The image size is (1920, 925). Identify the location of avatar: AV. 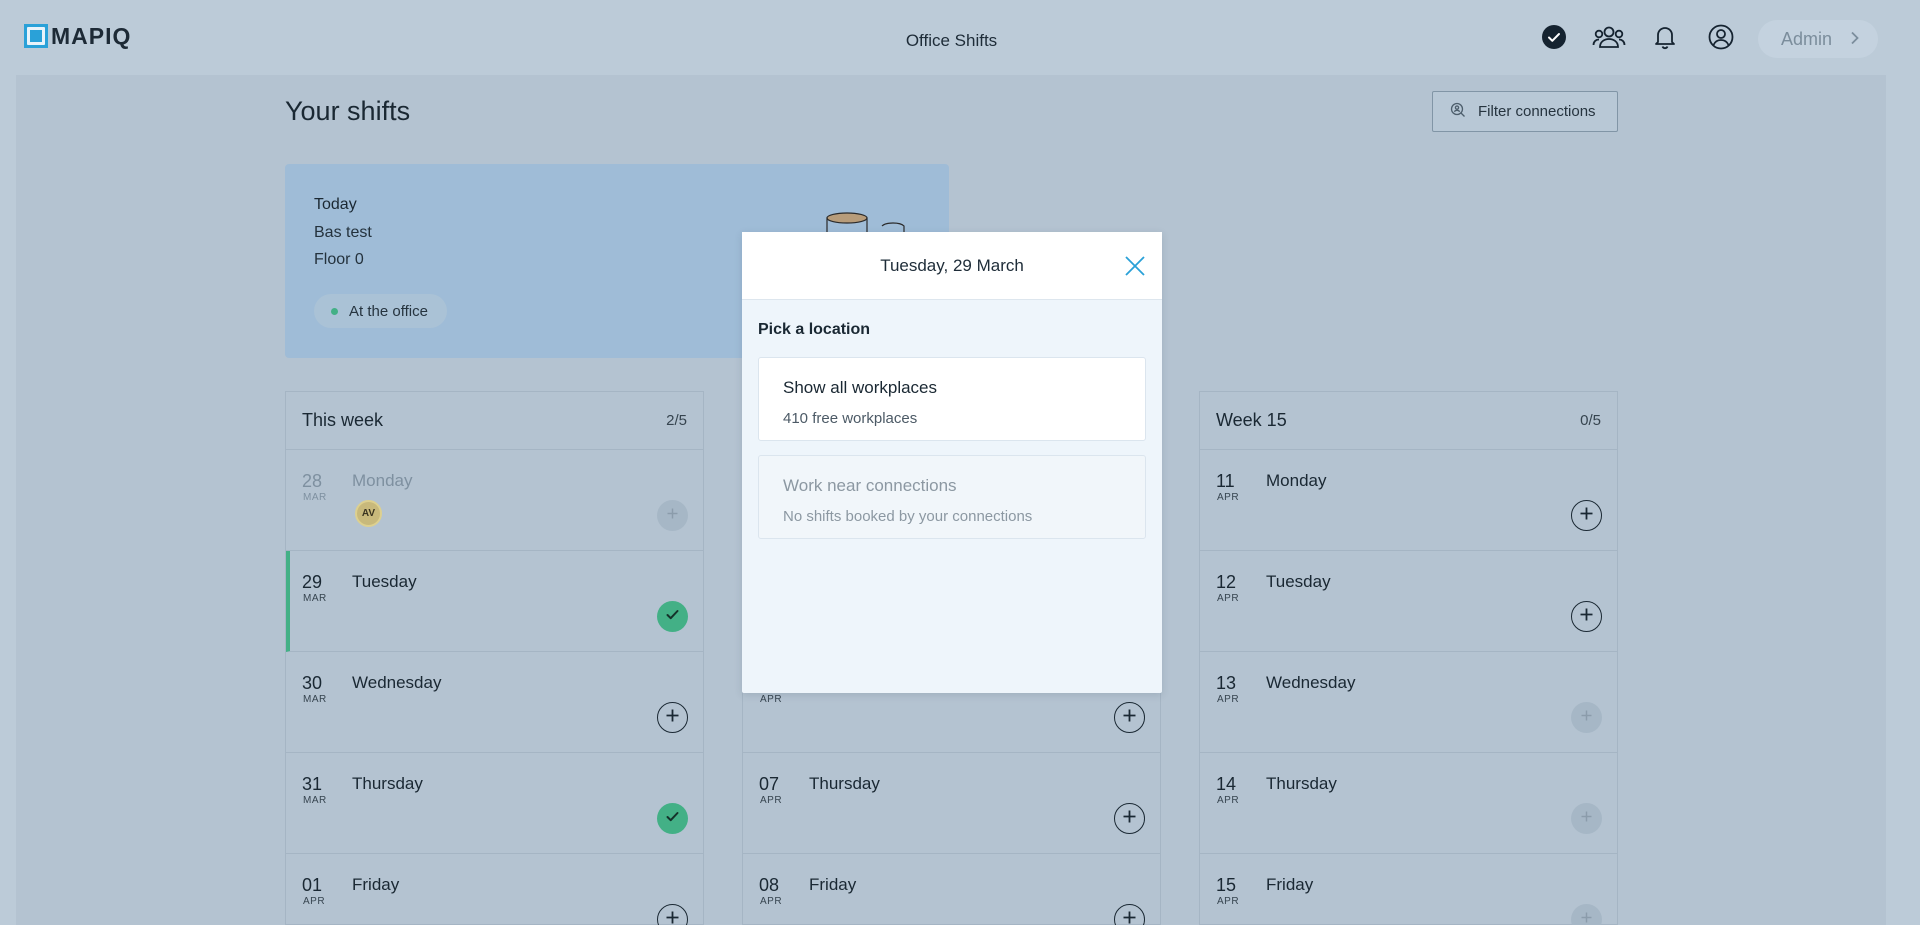
(368, 513).